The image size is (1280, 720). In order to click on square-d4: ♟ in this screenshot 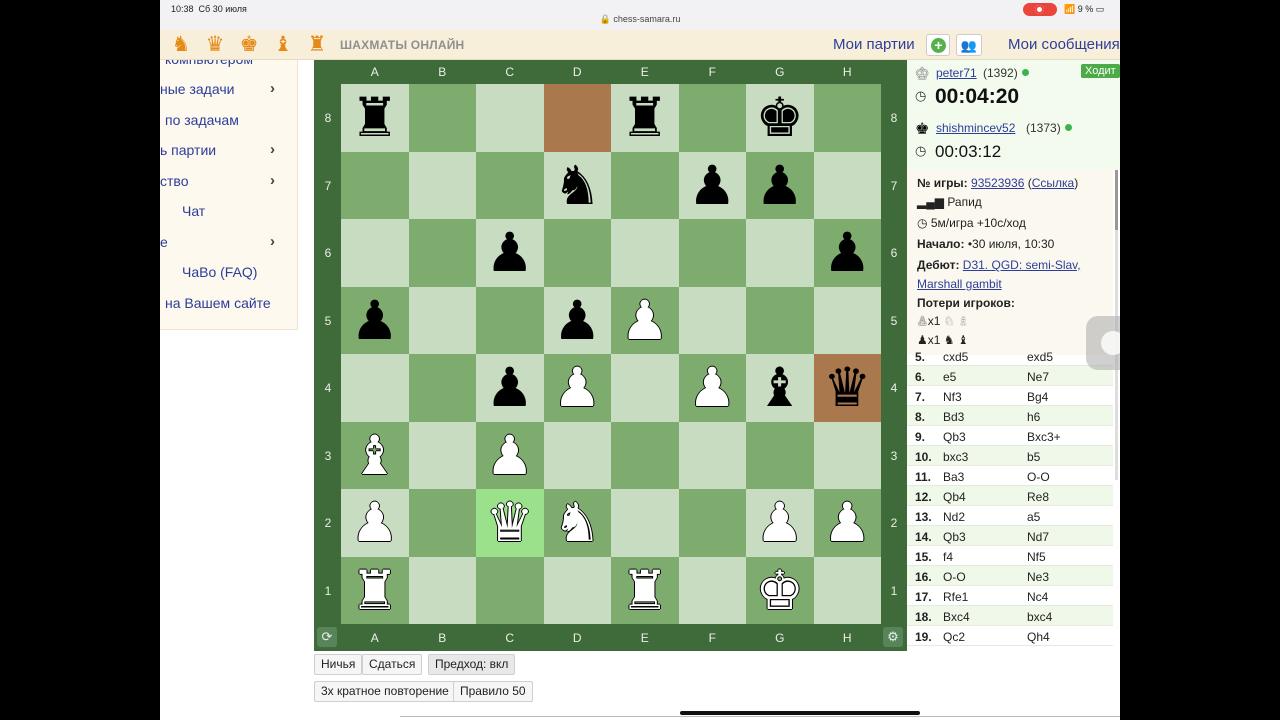, I will do `click(577, 388)`.